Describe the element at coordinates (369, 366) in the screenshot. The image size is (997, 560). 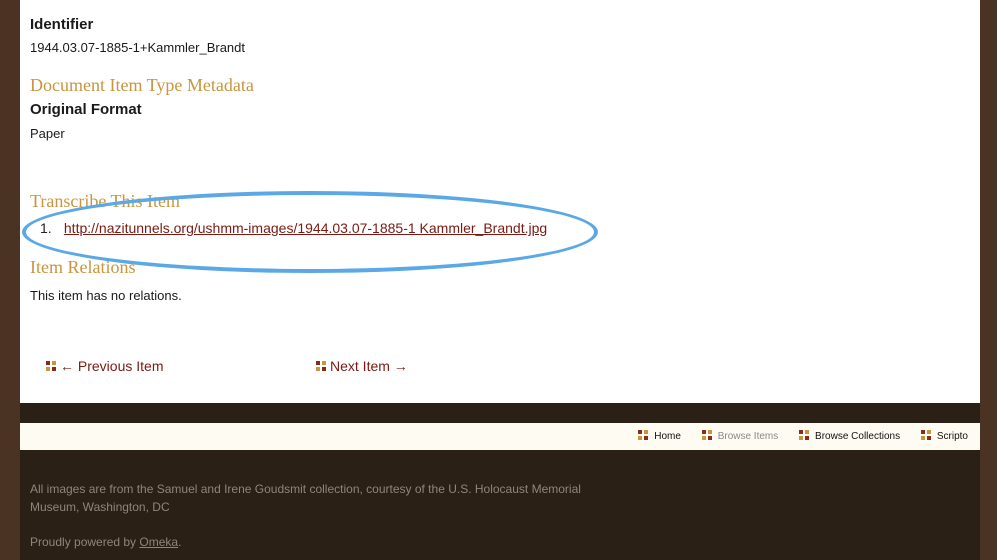
I see `next-item-link: Next Item →` at that location.